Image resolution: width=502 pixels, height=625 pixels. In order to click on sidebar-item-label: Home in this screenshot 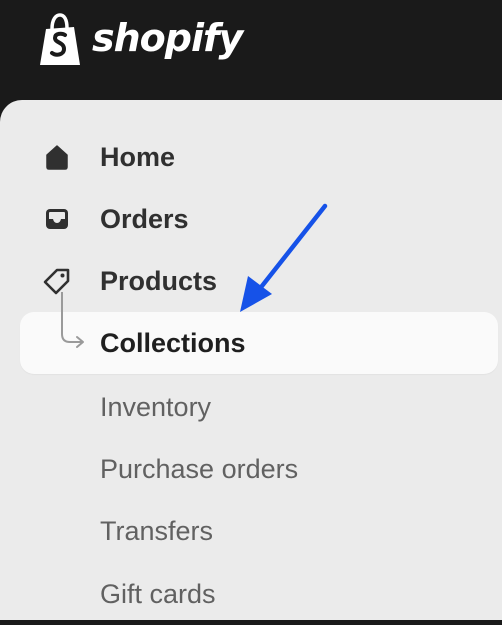, I will do `click(138, 157)`.